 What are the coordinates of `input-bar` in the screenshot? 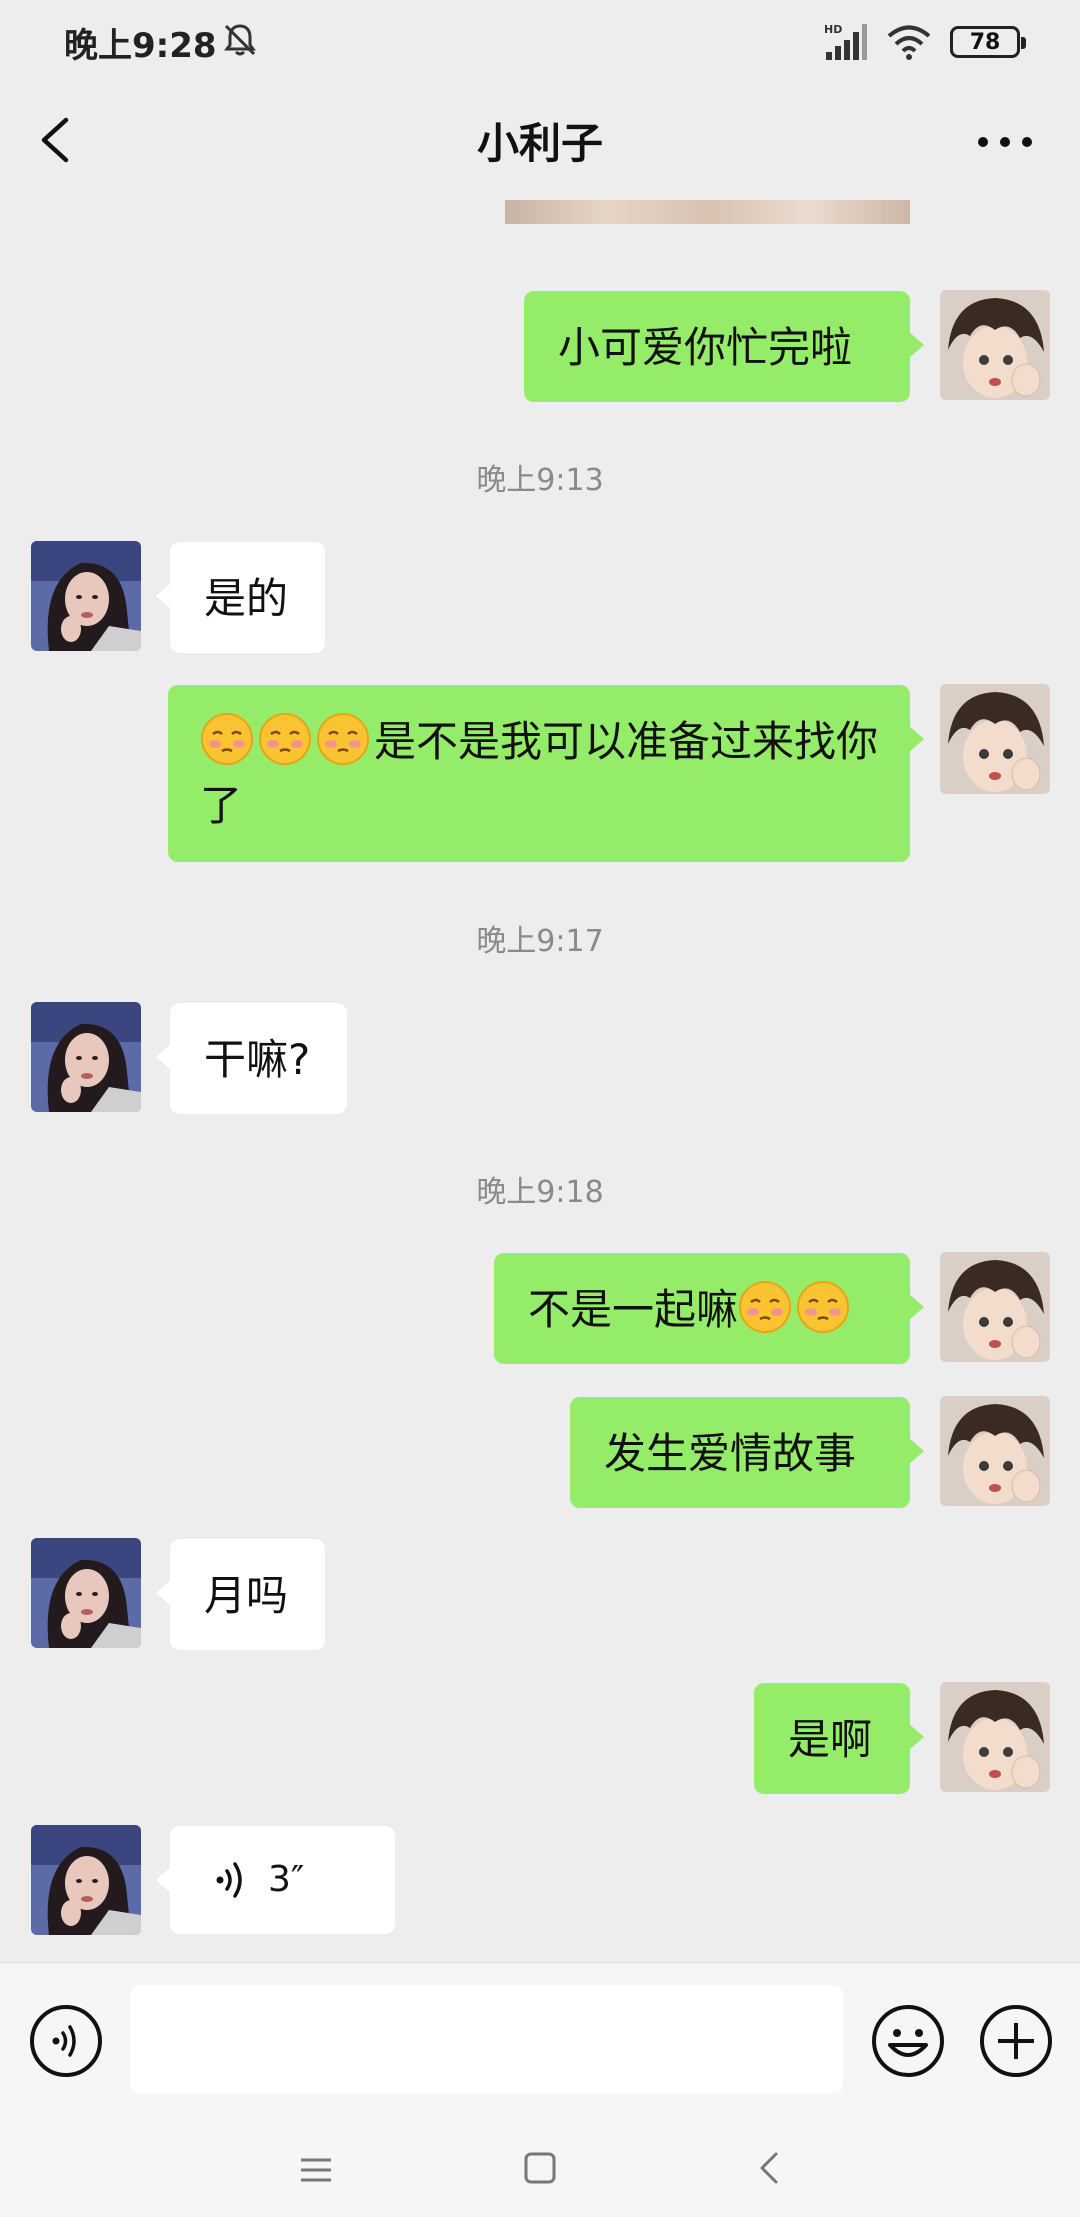 It's located at (540, 2039).